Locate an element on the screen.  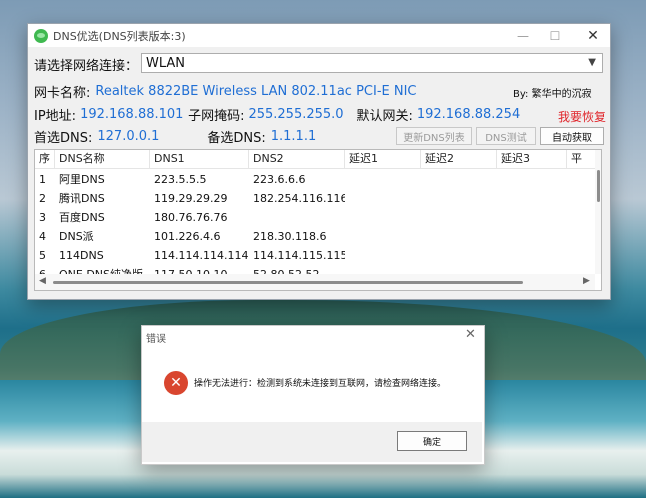
cell-dns2: 218.30.118.6 is located at coordinates (290, 236).